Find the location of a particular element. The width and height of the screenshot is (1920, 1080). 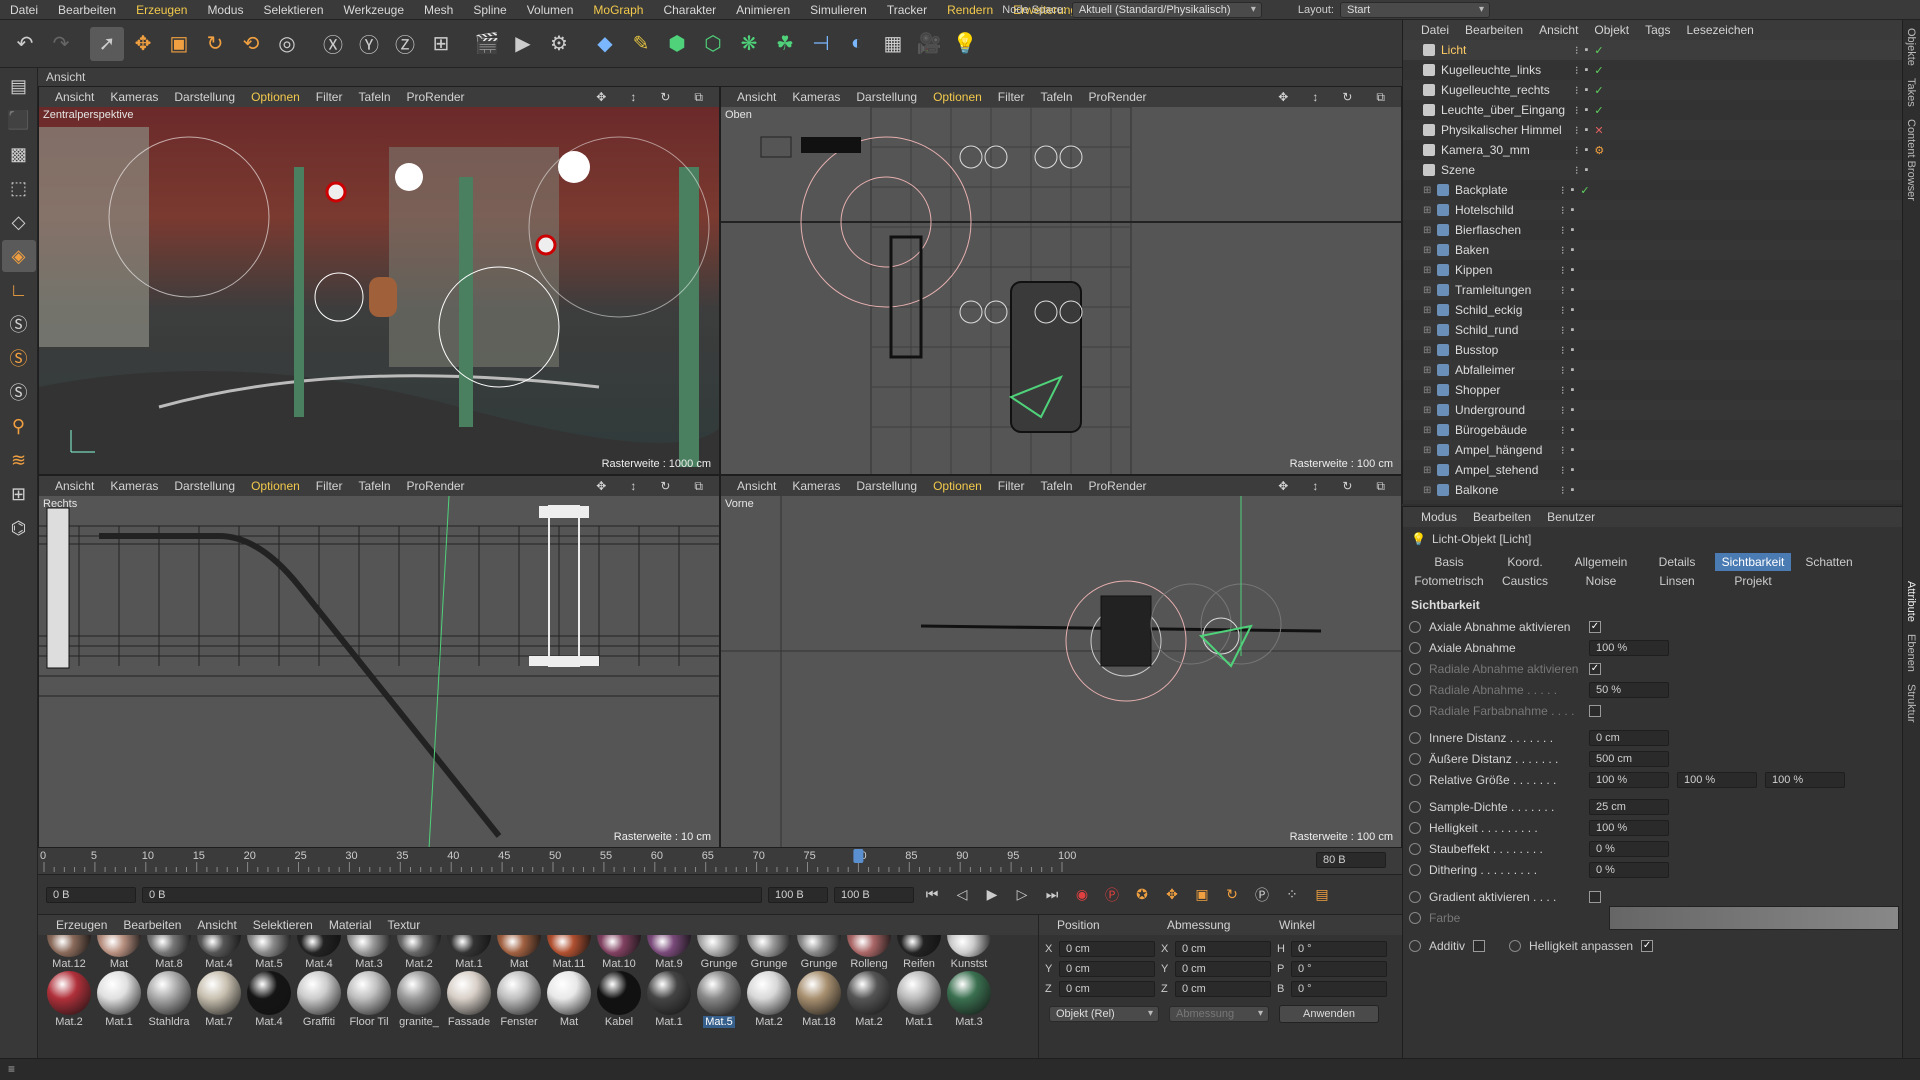

side-tab: Content Browser is located at coordinates (1911, 160).